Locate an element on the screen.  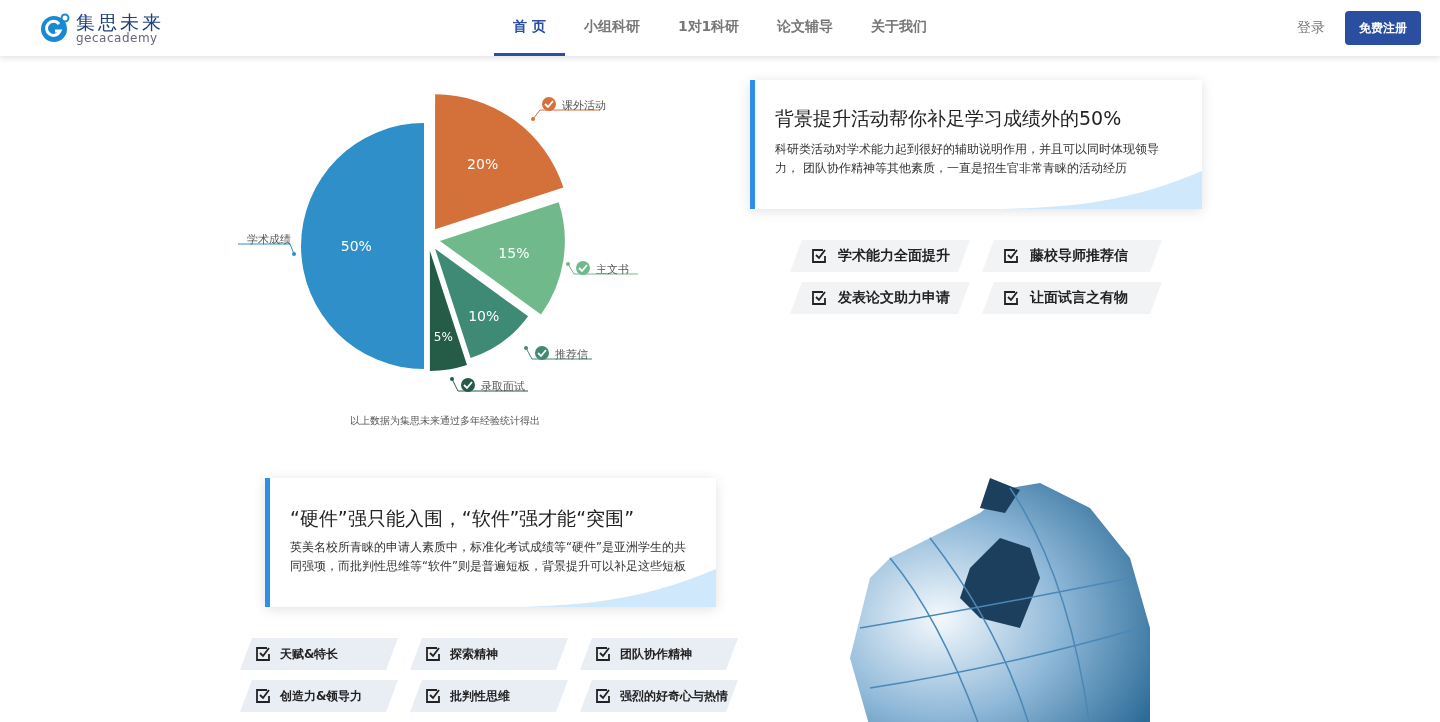
chart-footnote: 以上数据为集思未来通过多年经验统计得出 is located at coordinates (445, 421).